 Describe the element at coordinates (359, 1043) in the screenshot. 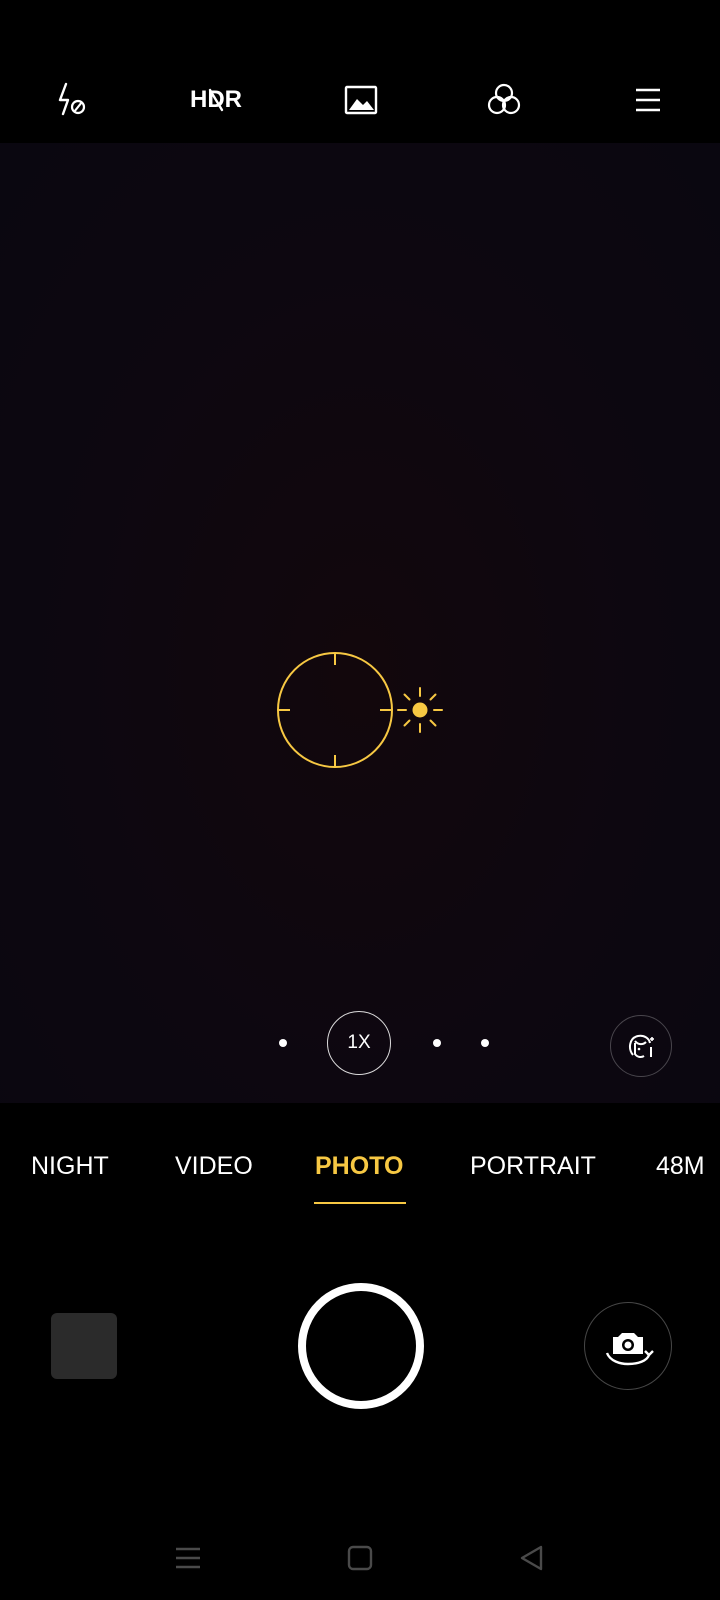

I see `zoom-button: 1X` at that location.